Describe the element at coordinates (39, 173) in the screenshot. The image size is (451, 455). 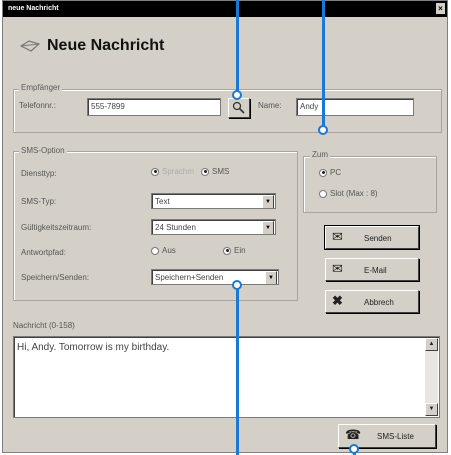
I see `dienst-label: Diensttyp:` at that location.